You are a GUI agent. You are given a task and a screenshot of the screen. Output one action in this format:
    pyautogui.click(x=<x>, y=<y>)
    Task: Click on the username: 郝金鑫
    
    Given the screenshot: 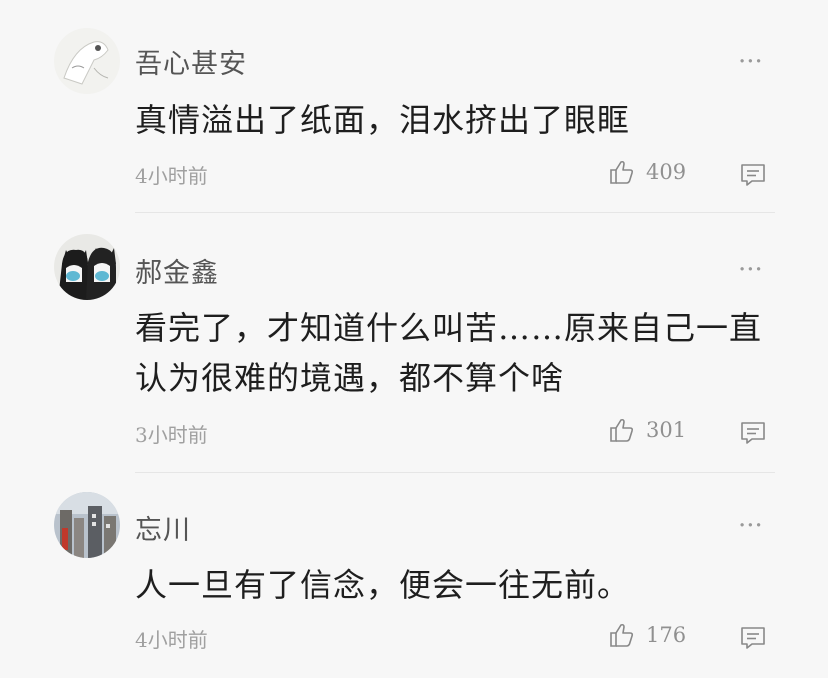 What is the action you would take?
    pyautogui.click(x=177, y=270)
    